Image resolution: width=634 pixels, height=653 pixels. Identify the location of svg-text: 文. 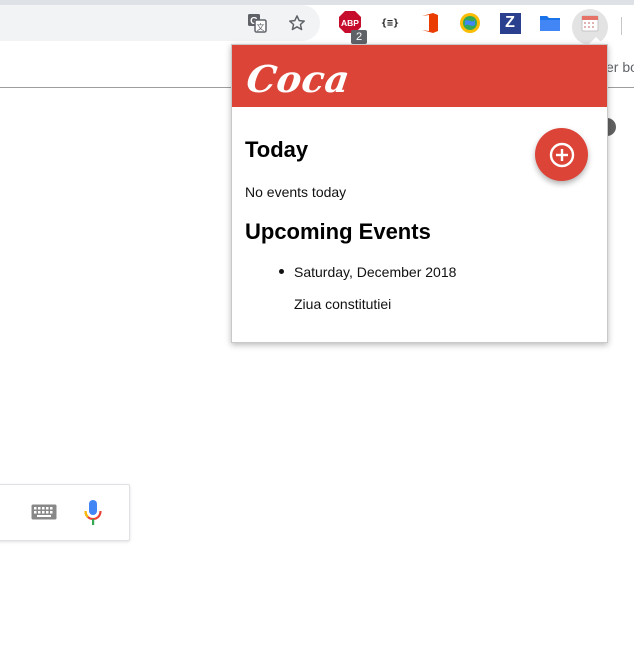
(261, 27).